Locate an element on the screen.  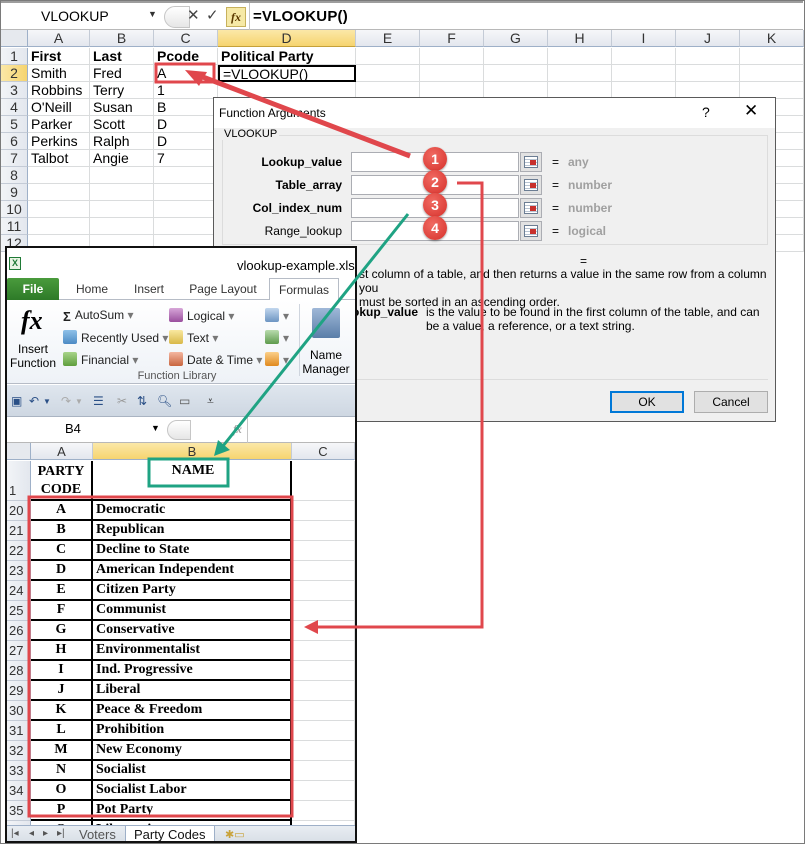
excel-app-icon: X is located at coordinates (15, 263).